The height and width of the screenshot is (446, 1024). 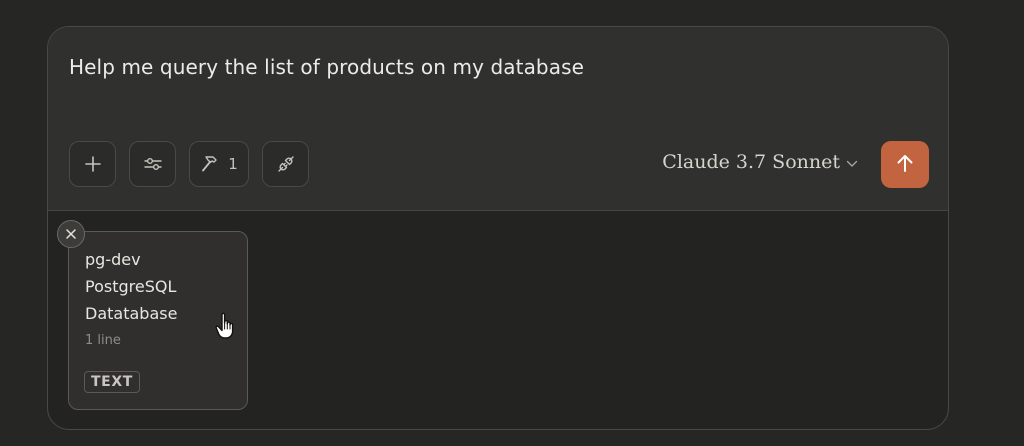 I want to click on close-icon, so click(x=71, y=234).